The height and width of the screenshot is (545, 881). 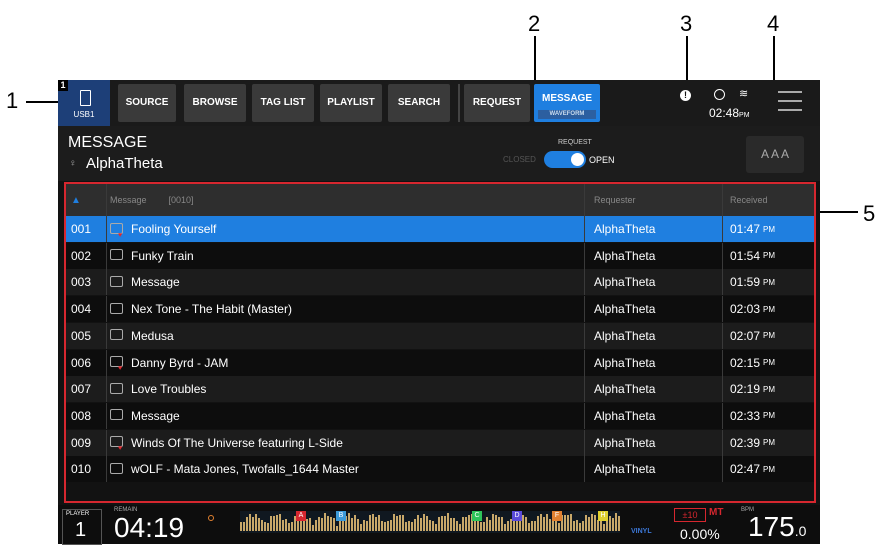 I want to click on table-row: 006 ♥ Danny Byrd - JAM AlphaTheta 02:15 PM, so click(x=440, y=362).